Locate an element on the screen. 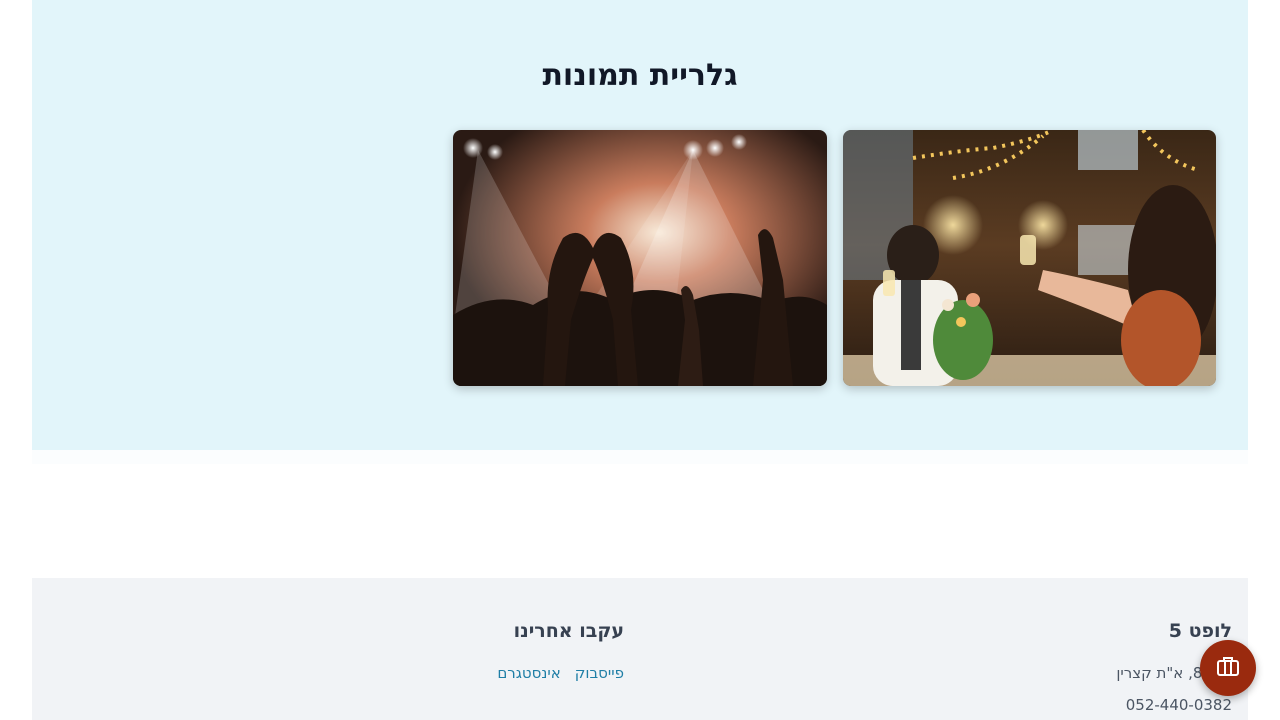  concert-image is located at coordinates (640, 258).